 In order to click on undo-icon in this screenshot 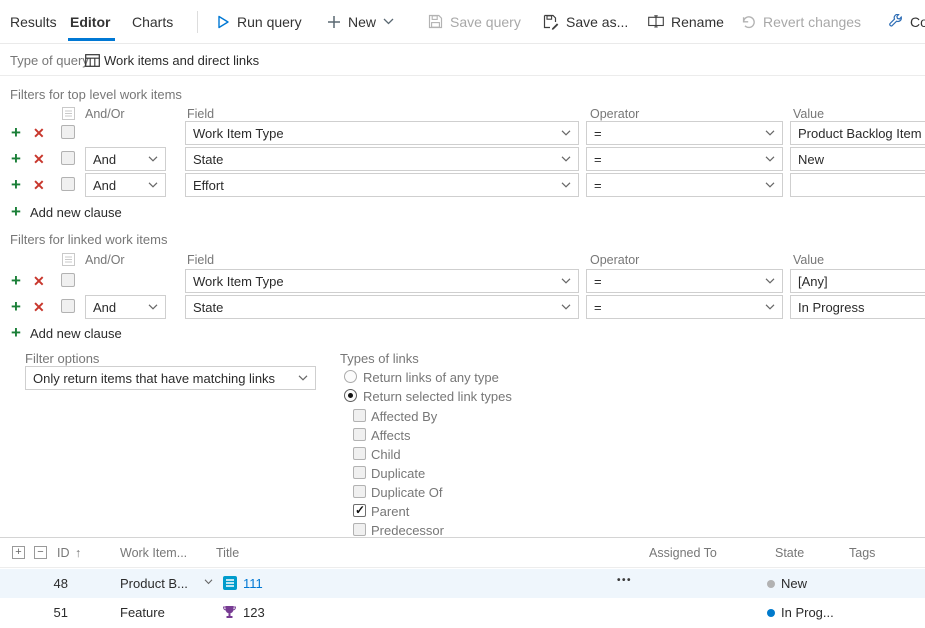, I will do `click(748, 22)`.